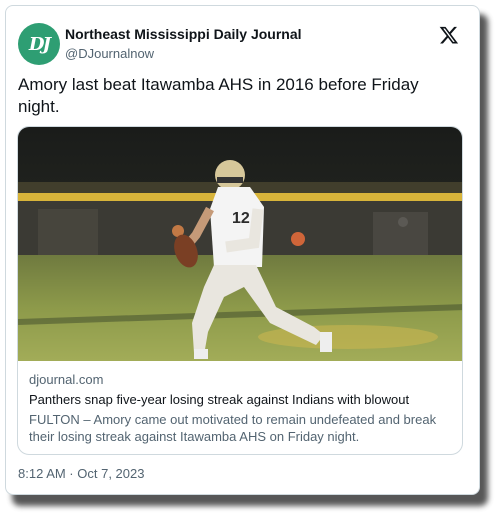 This screenshot has height=523, width=498. Describe the element at coordinates (449, 35) in the screenshot. I see `x-logo-icon` at that location.